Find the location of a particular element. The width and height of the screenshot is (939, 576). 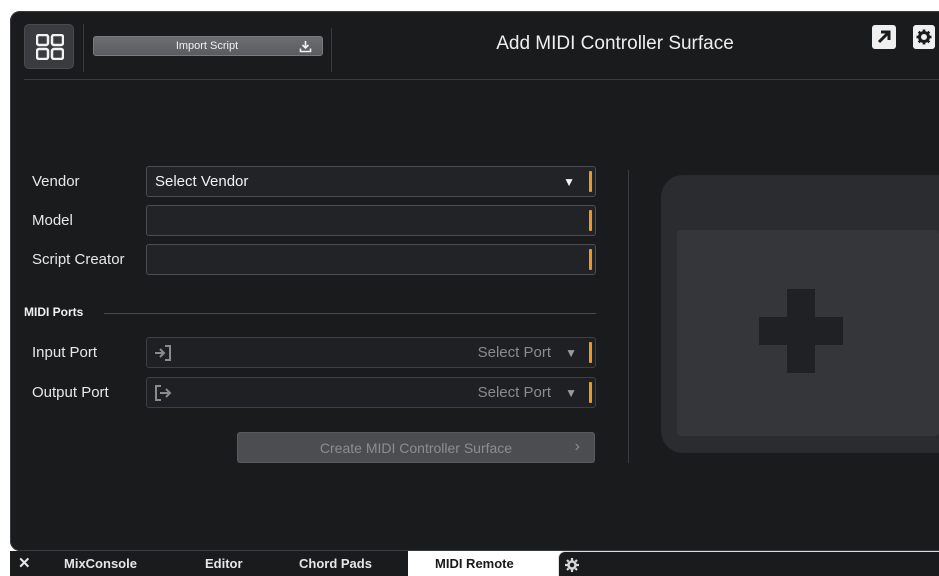

plus-icon-vertical is located at coordinates (801, 331).